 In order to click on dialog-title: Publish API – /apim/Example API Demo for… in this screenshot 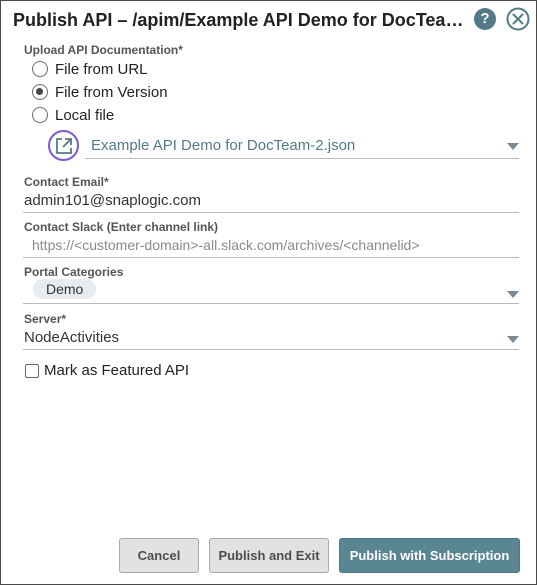, I will do `click(243, 20)`.